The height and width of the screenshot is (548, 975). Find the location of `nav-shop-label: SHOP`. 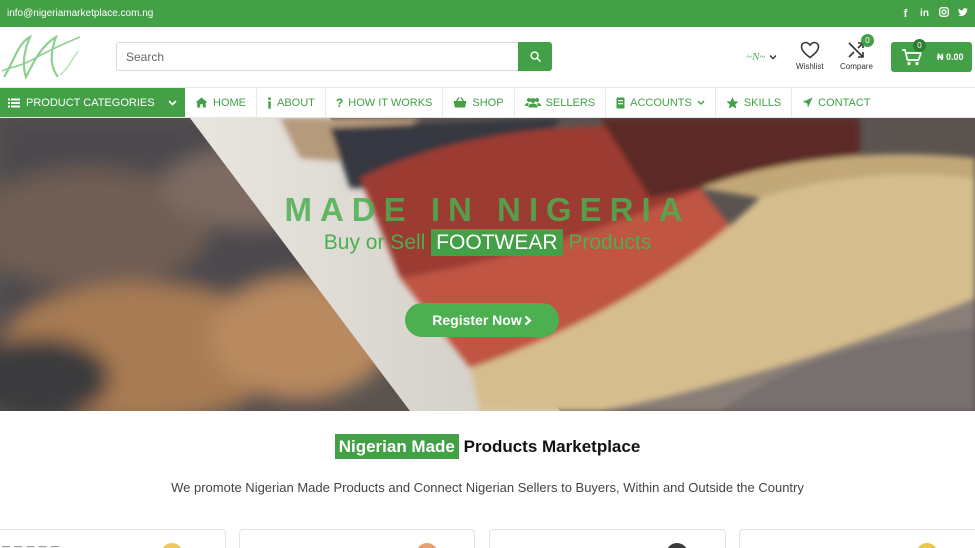

nav-shop-label: SHOP is located at coordinates (488, 102).